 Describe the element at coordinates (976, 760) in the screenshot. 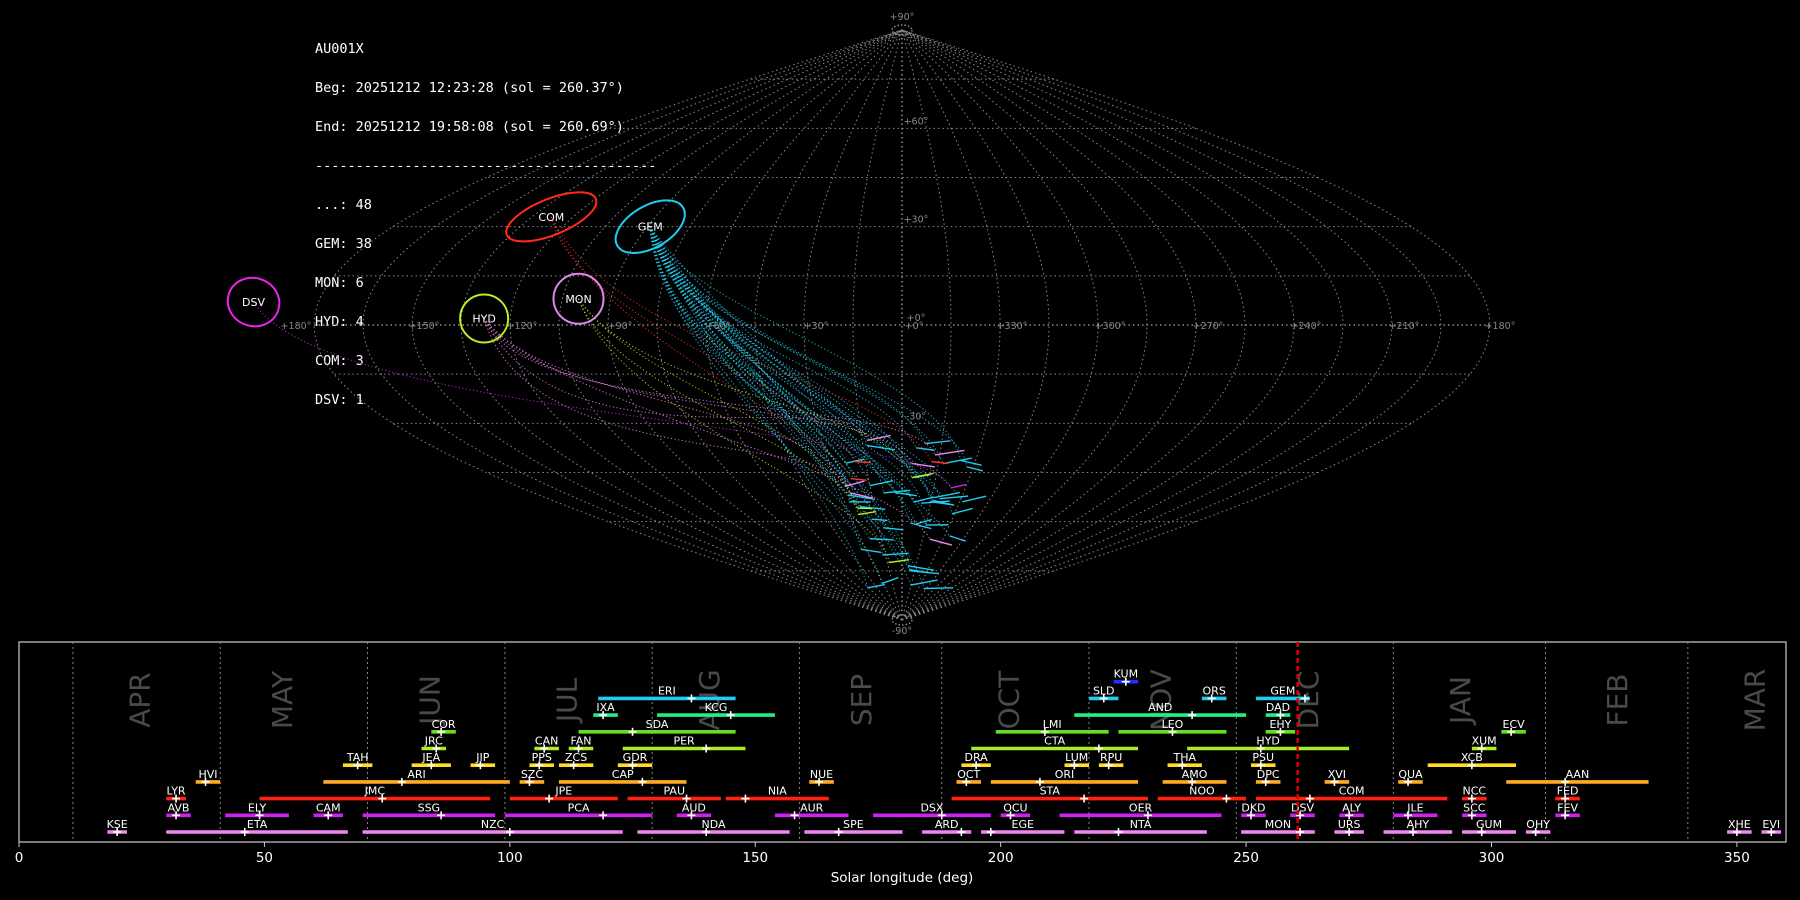

I see `shower-bar: DRA` at that location.